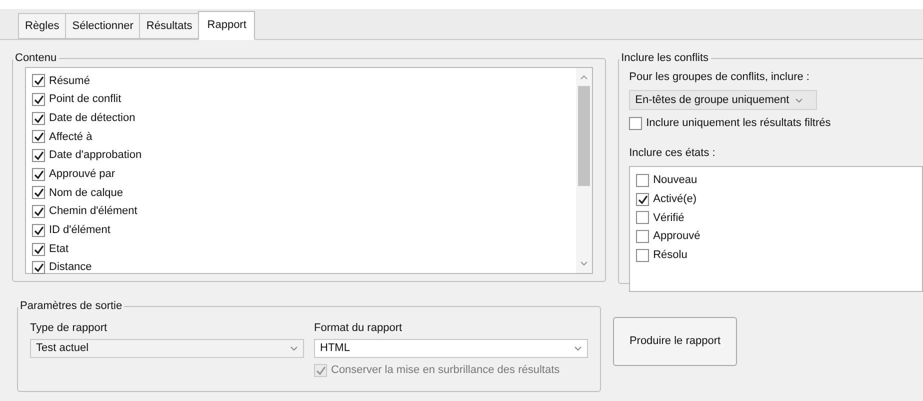 This screenshot has width=923, height=401. What do you see at coordinates (59, 249) in the screenshot?
I see `checkbox-label: Etat` at bounding box center [59, 249].